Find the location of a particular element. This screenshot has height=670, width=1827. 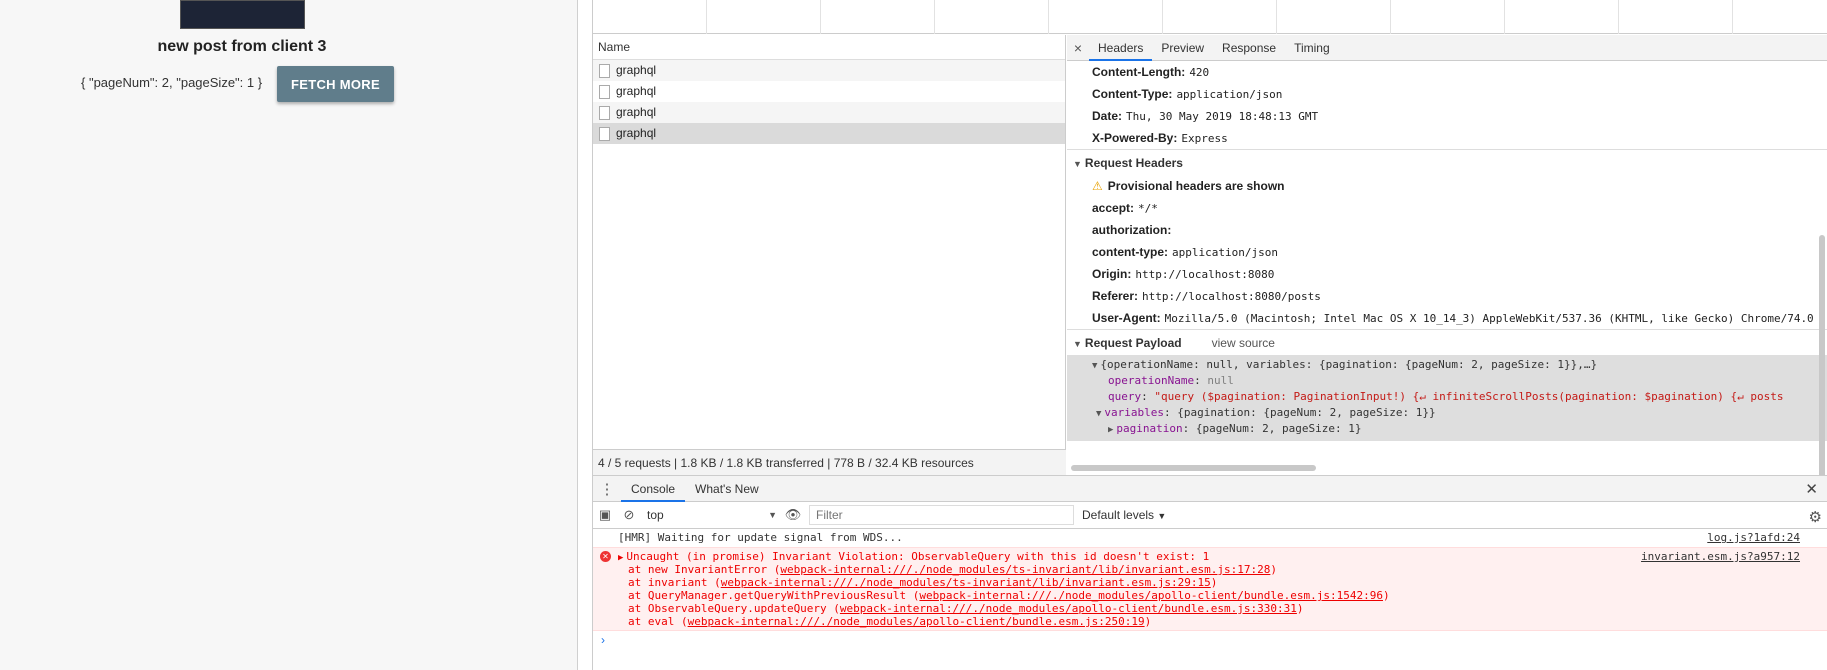

tab-console: Console is located at coordinates (653, 489).